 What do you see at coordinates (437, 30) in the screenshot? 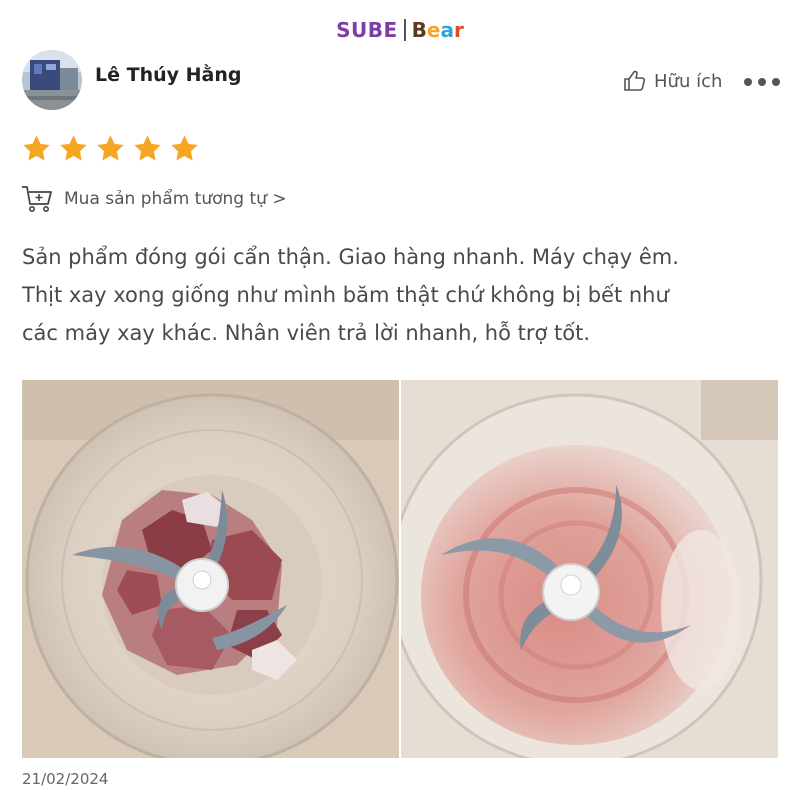
I see `brand-bear-text: Bear` at bounding box center [437, 30].